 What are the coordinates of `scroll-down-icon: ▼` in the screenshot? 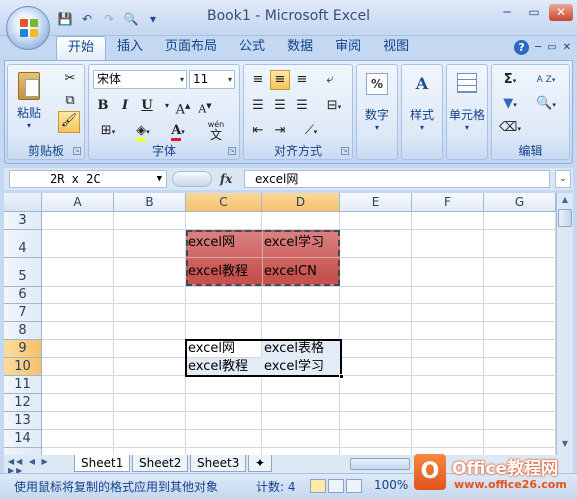 It's located at (565, 445).